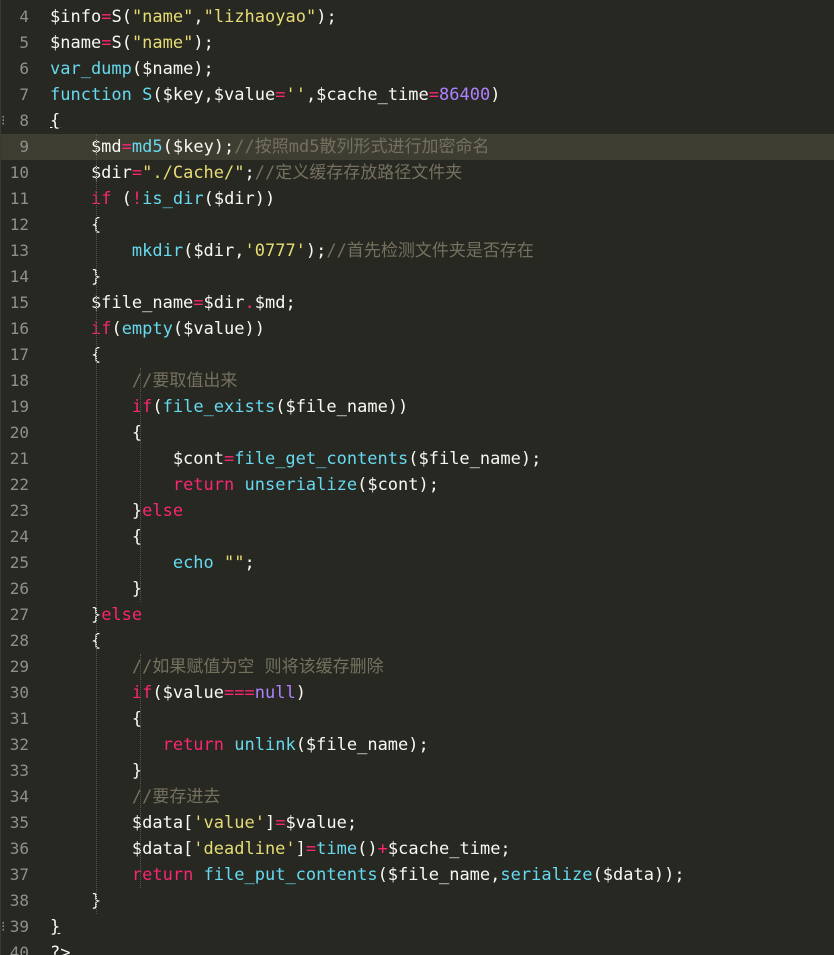 The image size is (834, 955). I want to click on code-line-31: 31 {, so click(417, 719).